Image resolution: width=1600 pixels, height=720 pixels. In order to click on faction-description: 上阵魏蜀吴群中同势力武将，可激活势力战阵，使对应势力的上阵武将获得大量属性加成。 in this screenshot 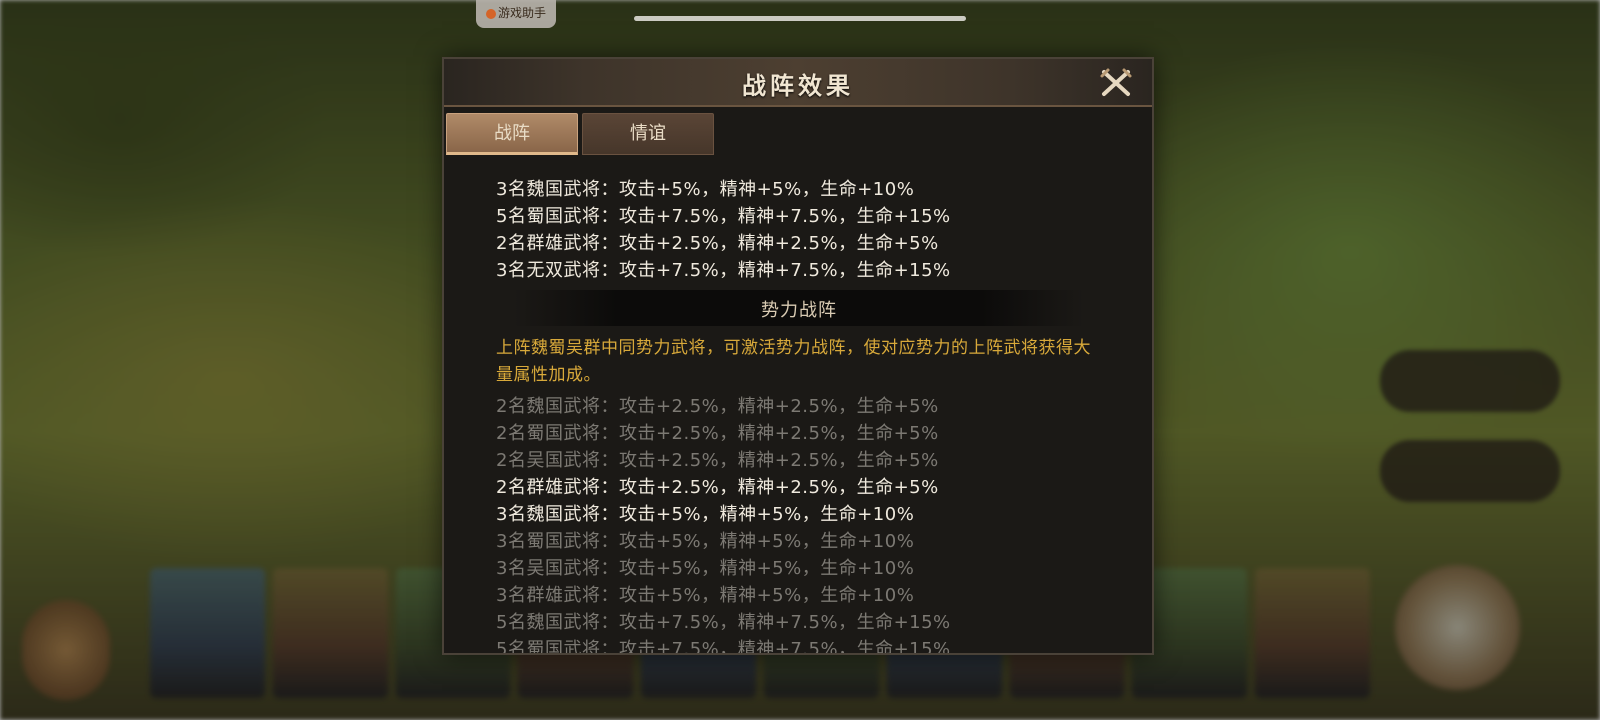, I will do `click(793, 361)`.